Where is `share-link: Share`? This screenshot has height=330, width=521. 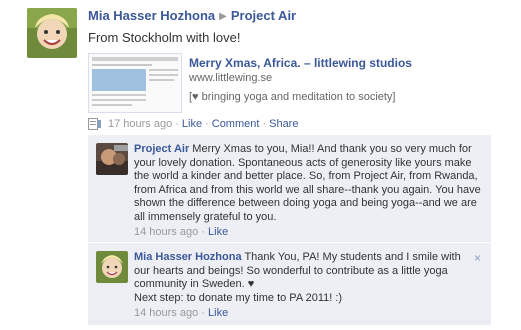
share-link: Share is located at coordinates (283, 124).